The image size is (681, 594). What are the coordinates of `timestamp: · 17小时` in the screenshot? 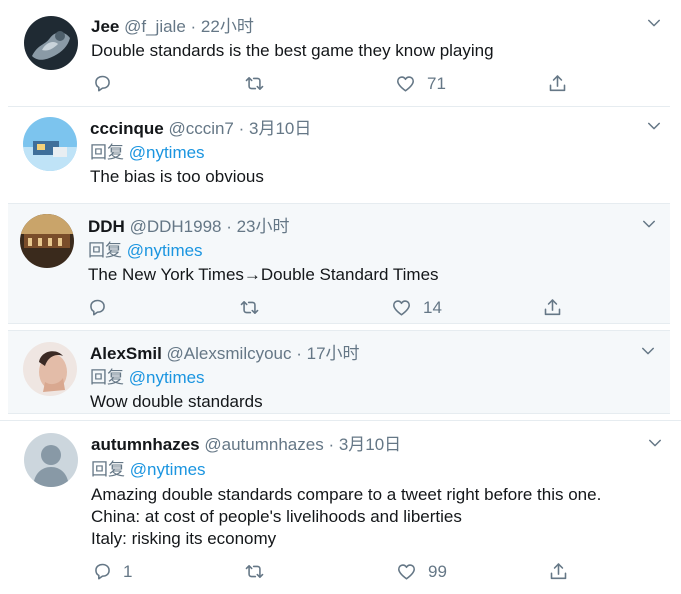 It's located at (327, 353).